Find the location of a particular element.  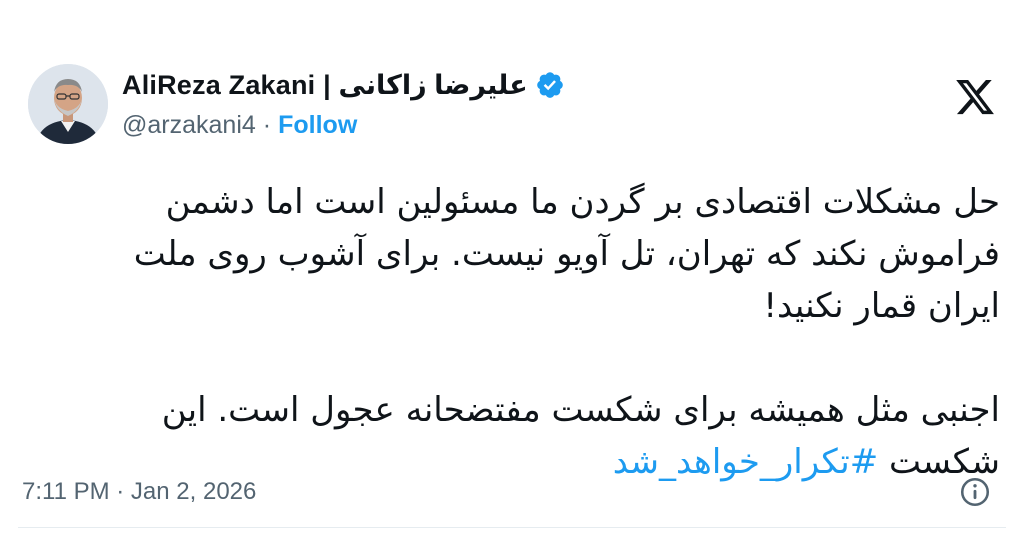

x-logo-icon is located at coordinates (975, 97).